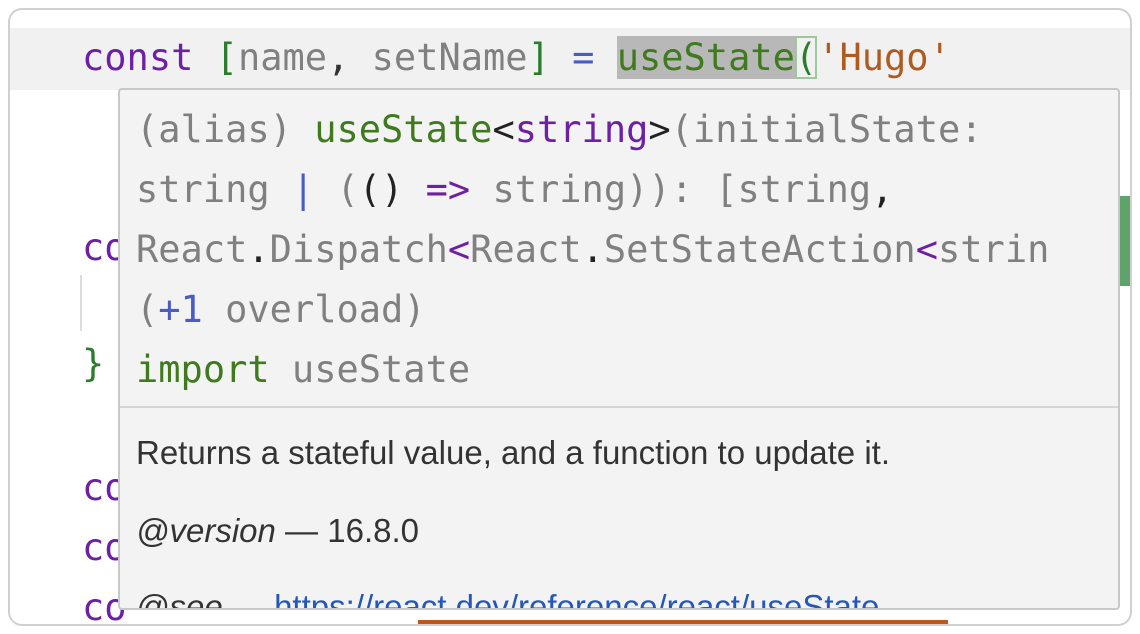 Image resolution: width=1140 pixels, height=634 pixels. Describe the element at coordinates (206, 530) in the screenshot. I see `version-tag: @version` at that location.